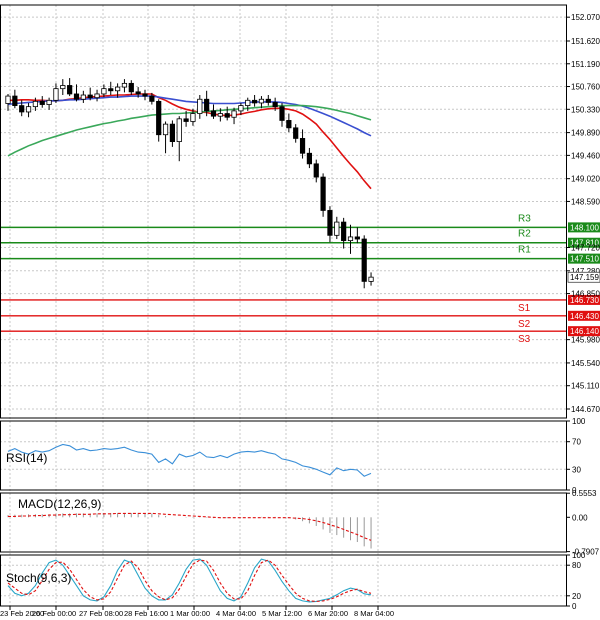 The image size is (600, 620). I want to click on price-tick-label: 149.460, so click(585, 155).